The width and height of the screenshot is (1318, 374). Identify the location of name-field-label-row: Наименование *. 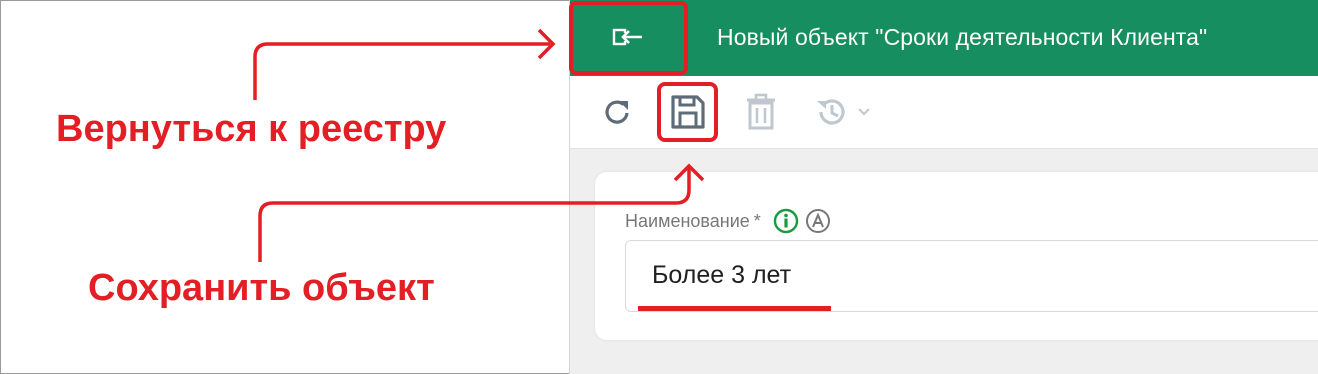
(728, 221).